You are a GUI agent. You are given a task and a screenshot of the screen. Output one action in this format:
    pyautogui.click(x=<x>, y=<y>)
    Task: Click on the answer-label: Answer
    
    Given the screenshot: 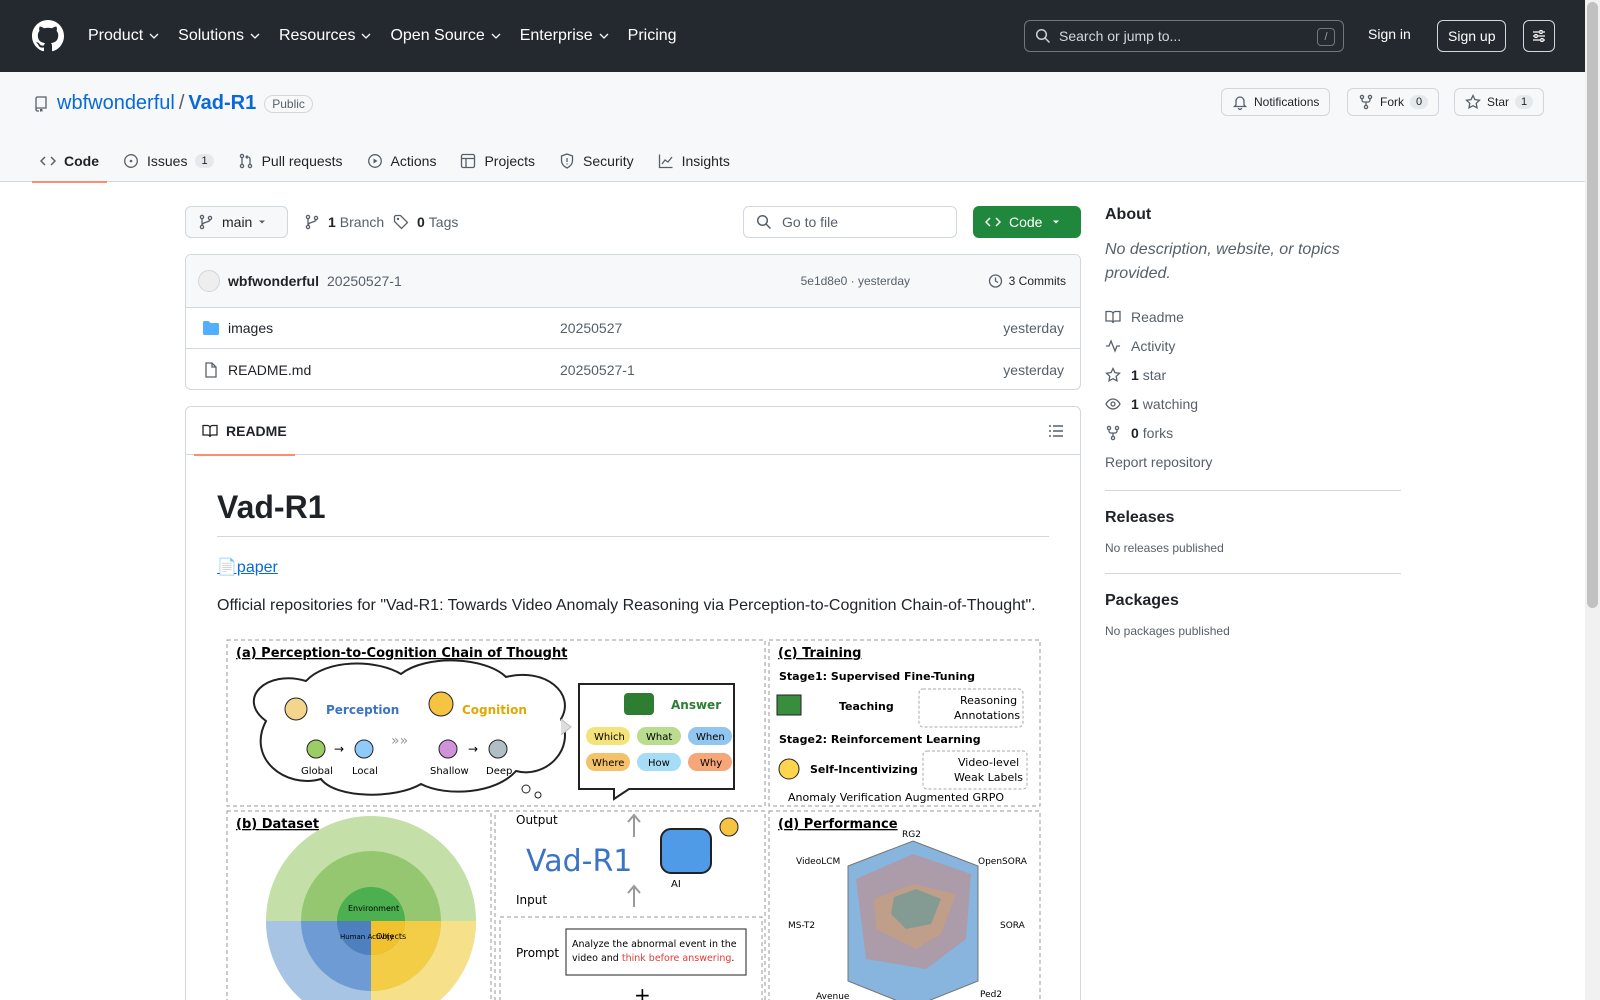 What is the action you would take?
    pyautogui.click(x=696, y=705)
    